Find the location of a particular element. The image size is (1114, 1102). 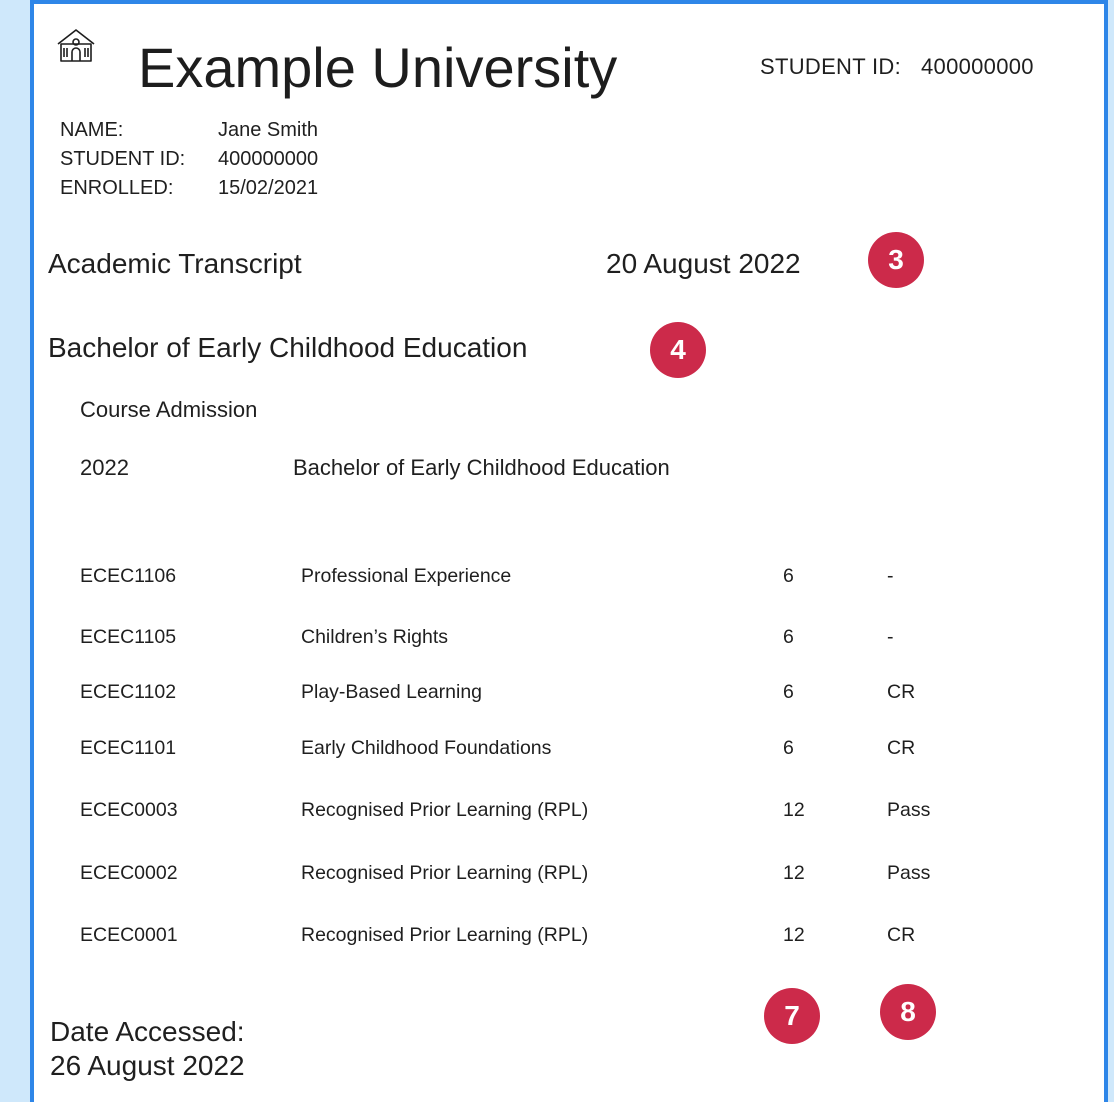

header-student-id-value: 400000000 is located at coordinates (977, 66).